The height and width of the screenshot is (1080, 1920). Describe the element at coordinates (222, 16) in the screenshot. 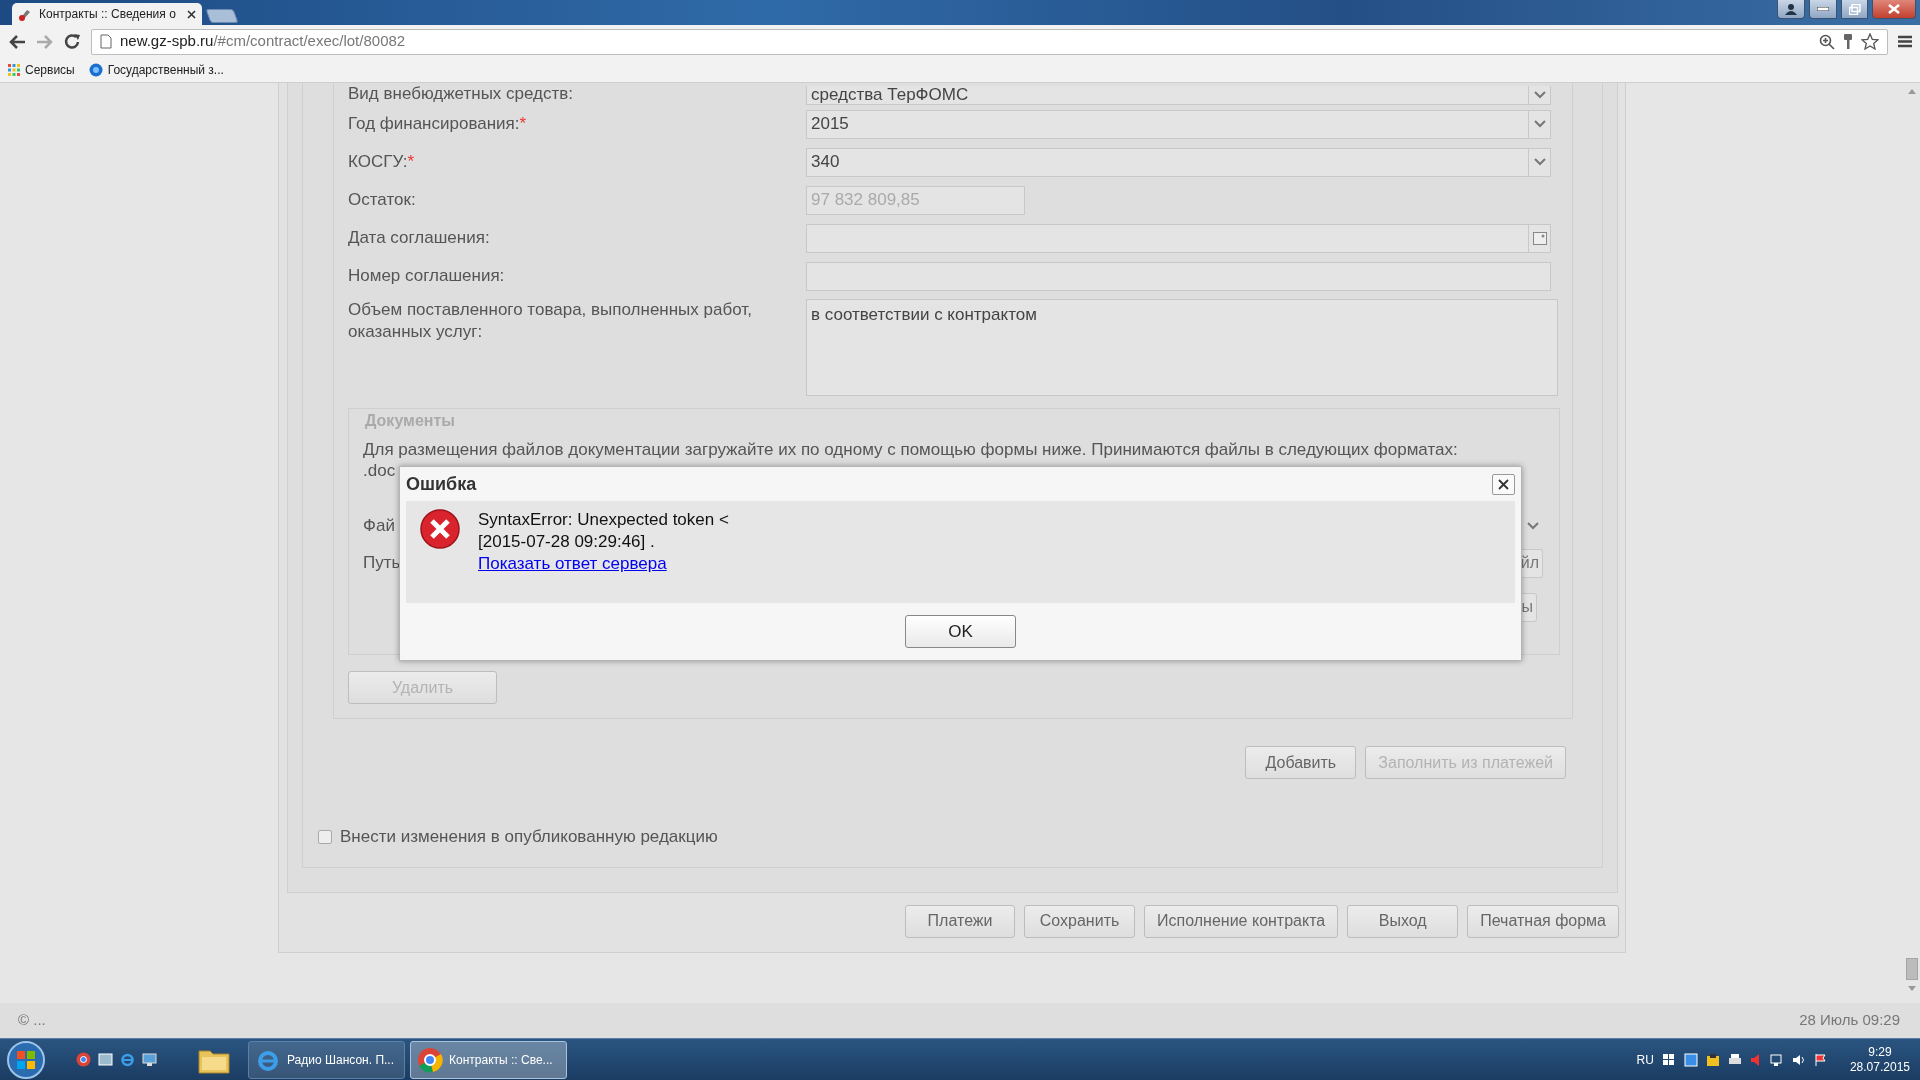

I see `new-tab-button` at that location.